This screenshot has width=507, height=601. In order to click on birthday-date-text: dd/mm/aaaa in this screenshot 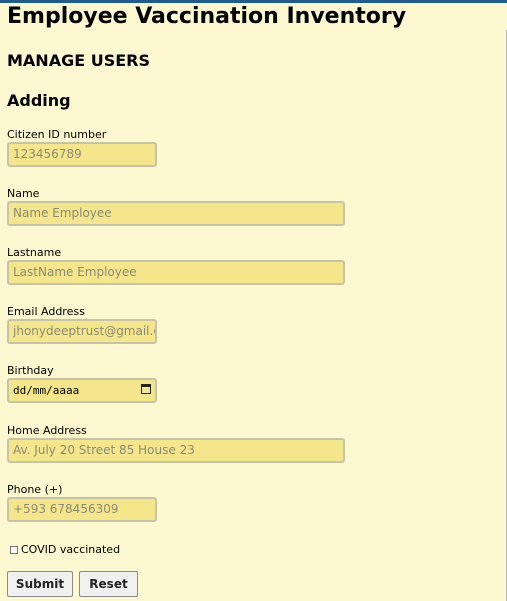, I will do `click(46, 390)`.